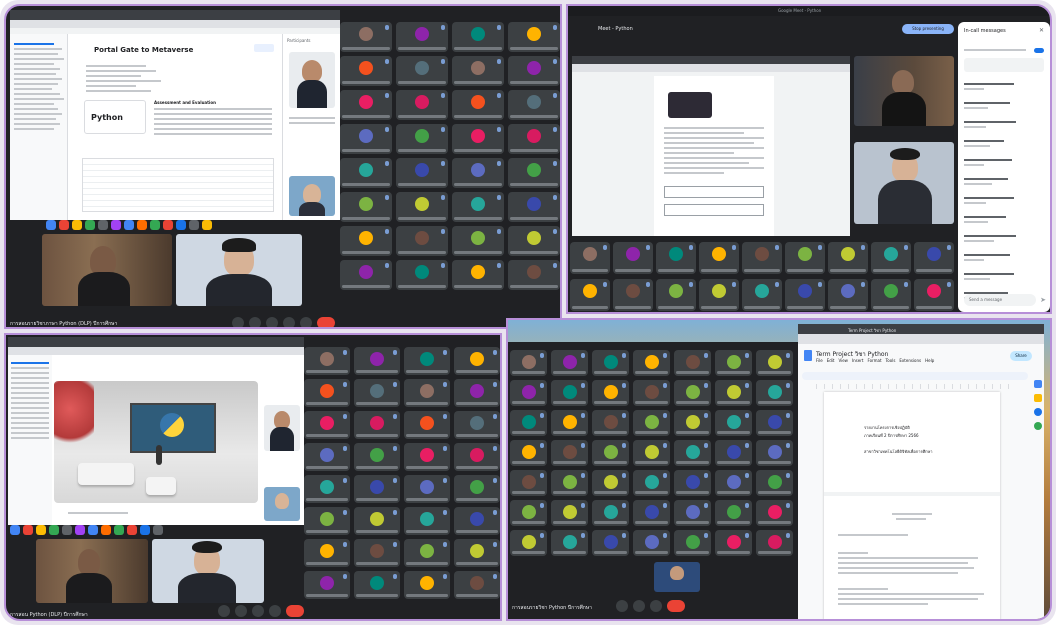  What do you see at coordinates (175, 15) in the screenshot?
I see `browser-tab-strip` at bounding box center [175, 15].